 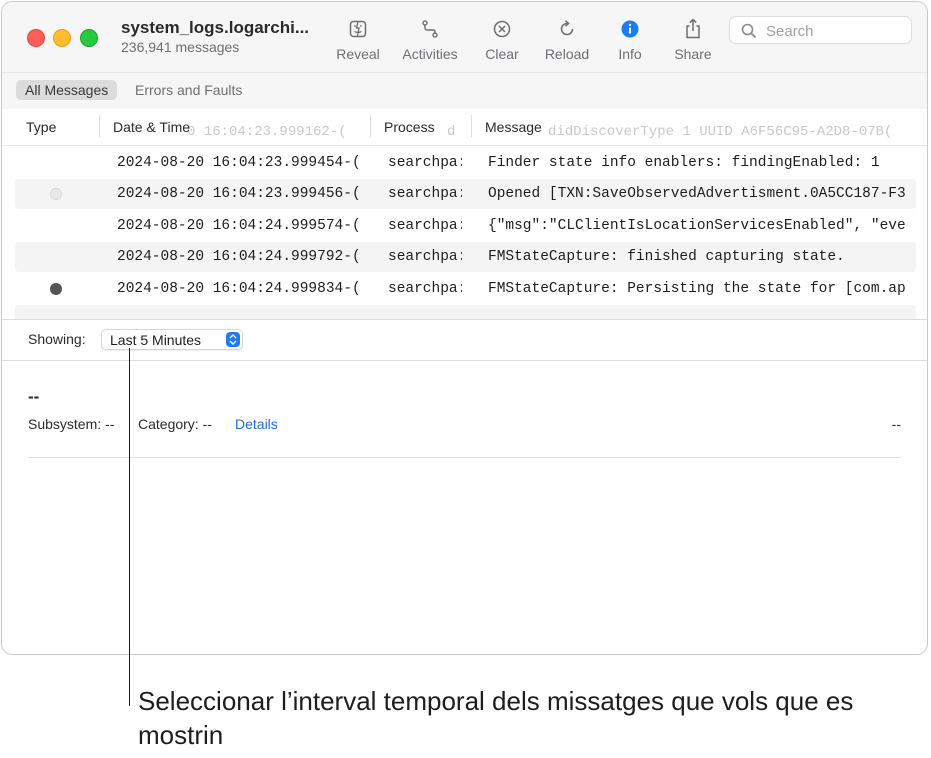 I want to click on detail-category: Category: --, so click(x=175, y=424).